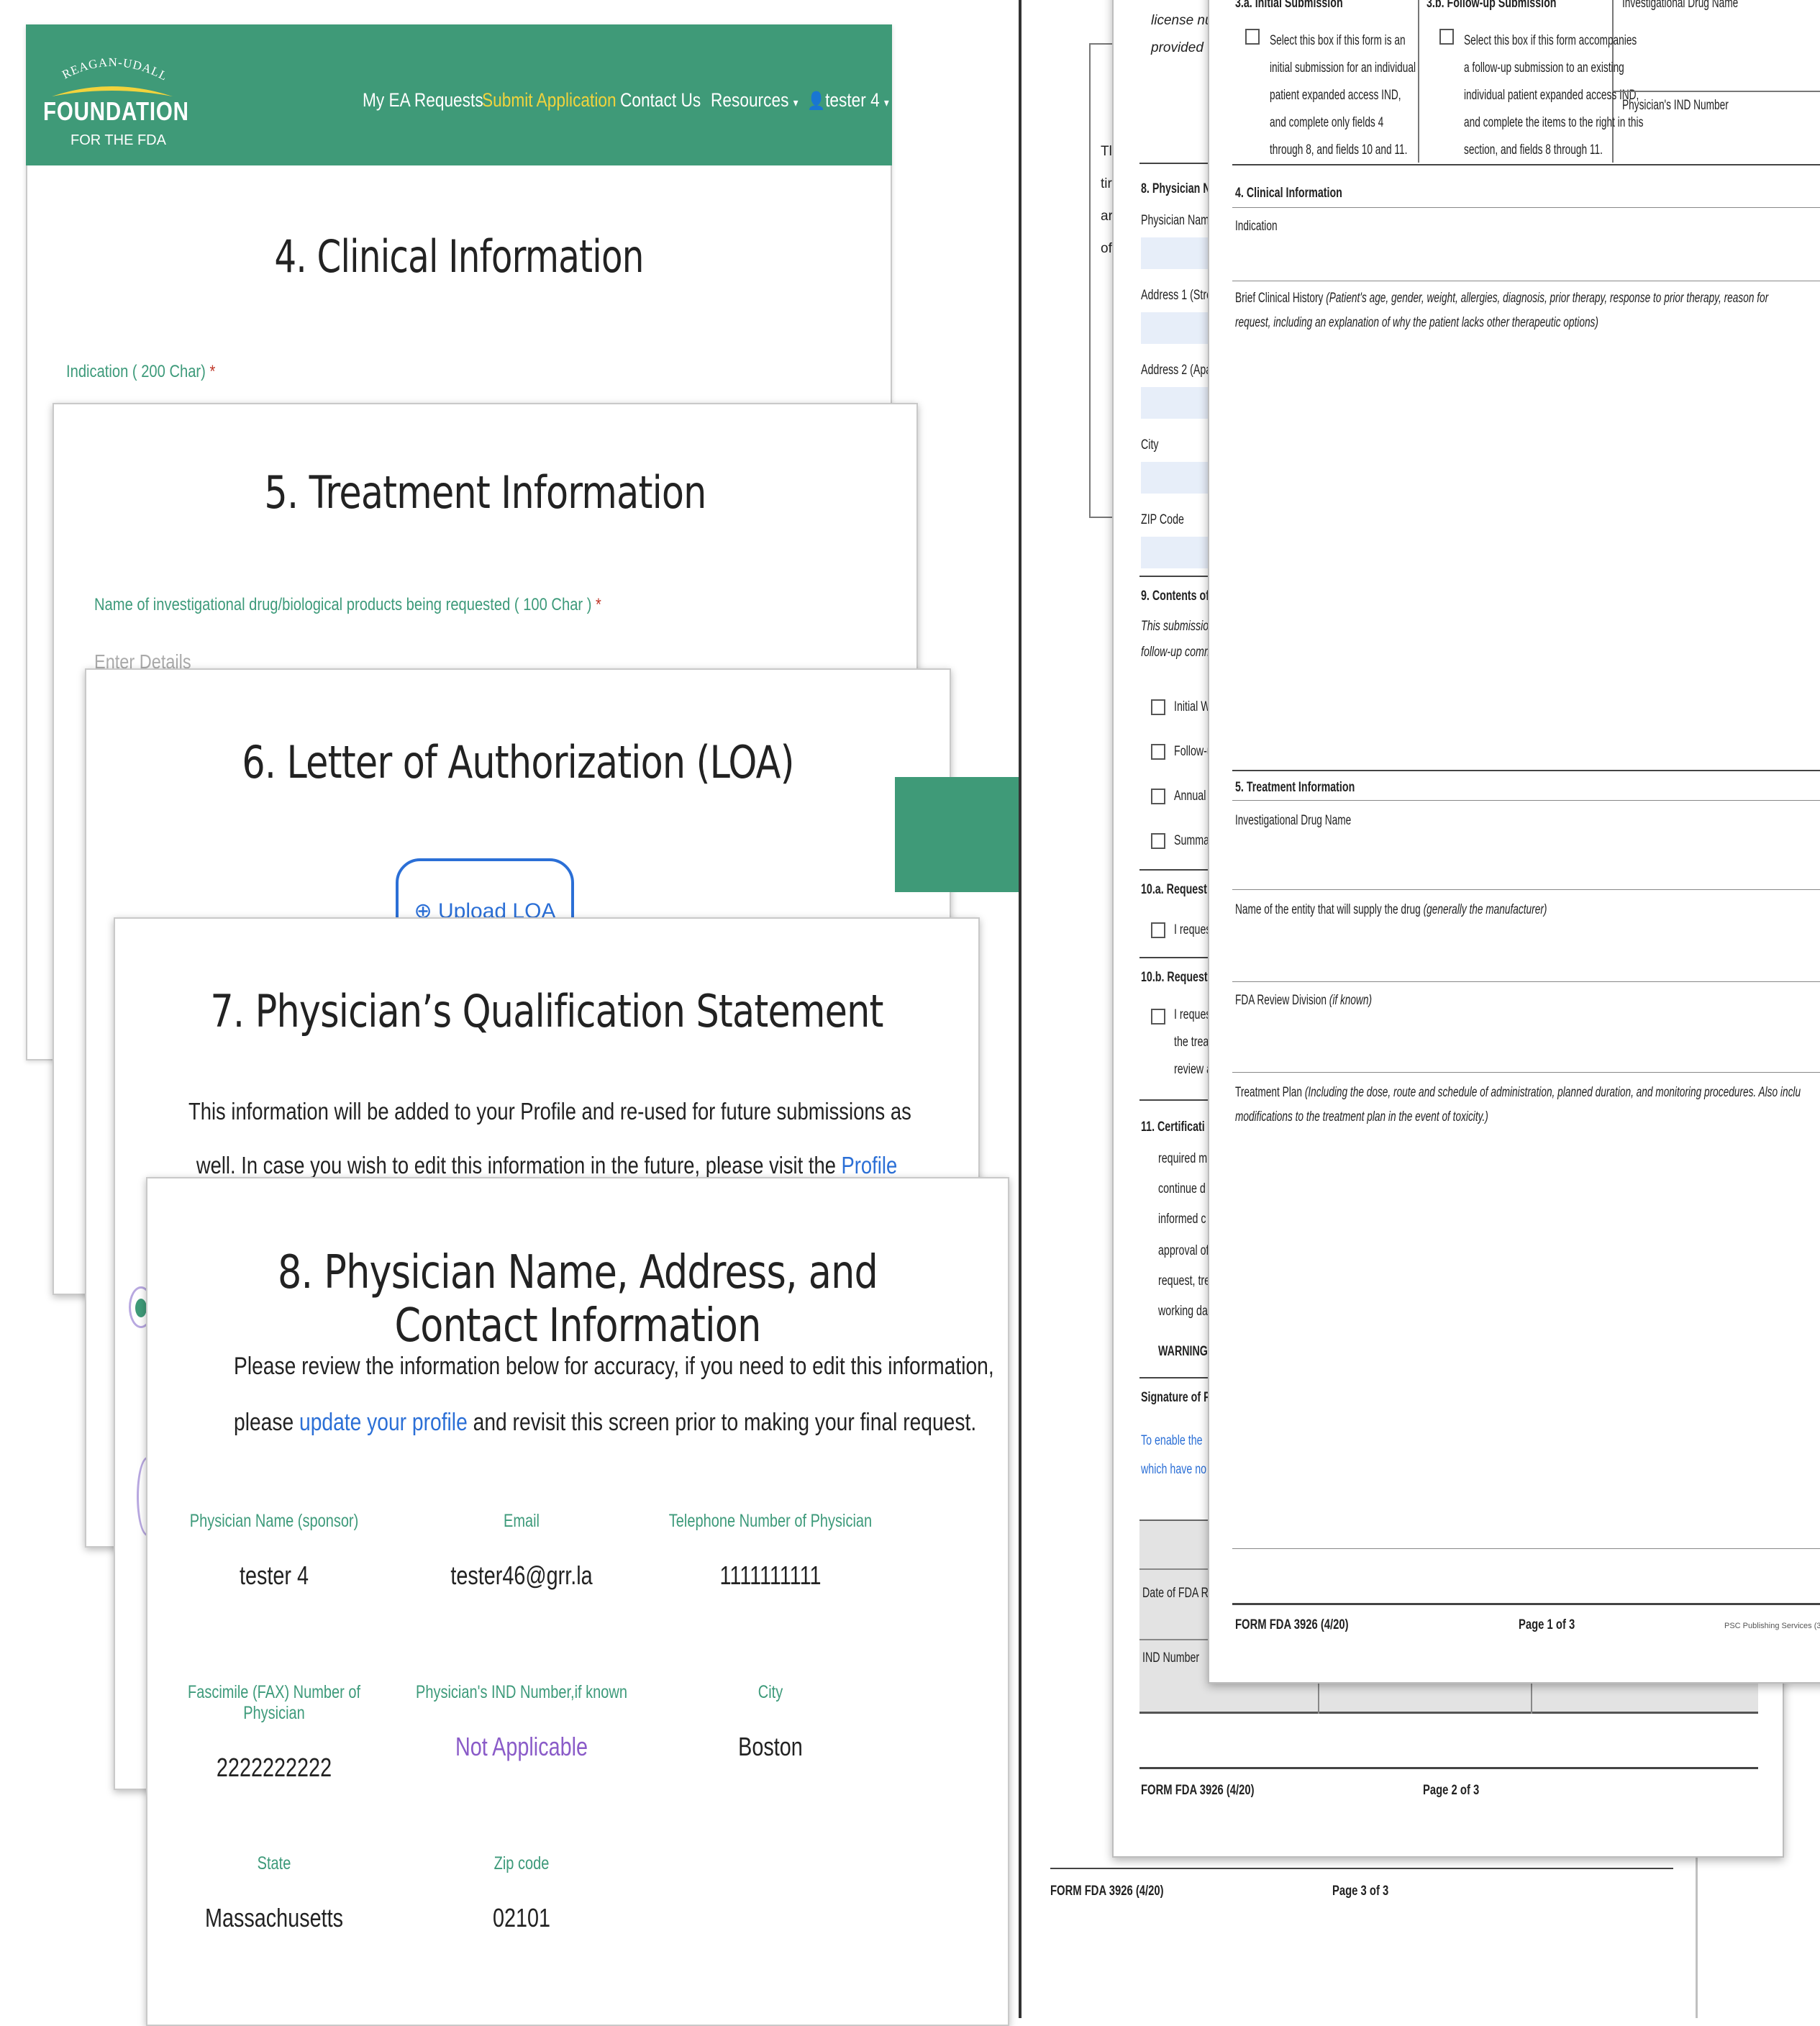 This screenshot has height=2026, width=1820. What do you see at coordinates (1158, 707) in the screenshot?
I see `checkbox-initial` at bounding box center [1158, 707].